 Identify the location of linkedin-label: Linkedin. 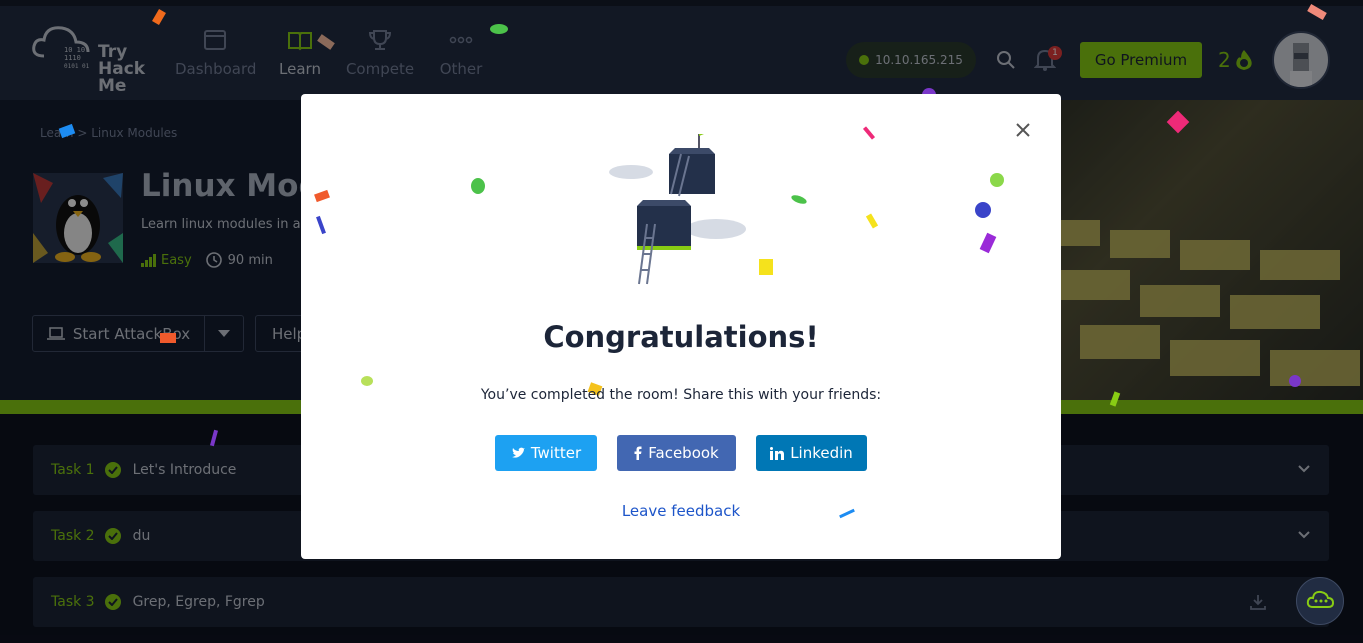
(821, 453).